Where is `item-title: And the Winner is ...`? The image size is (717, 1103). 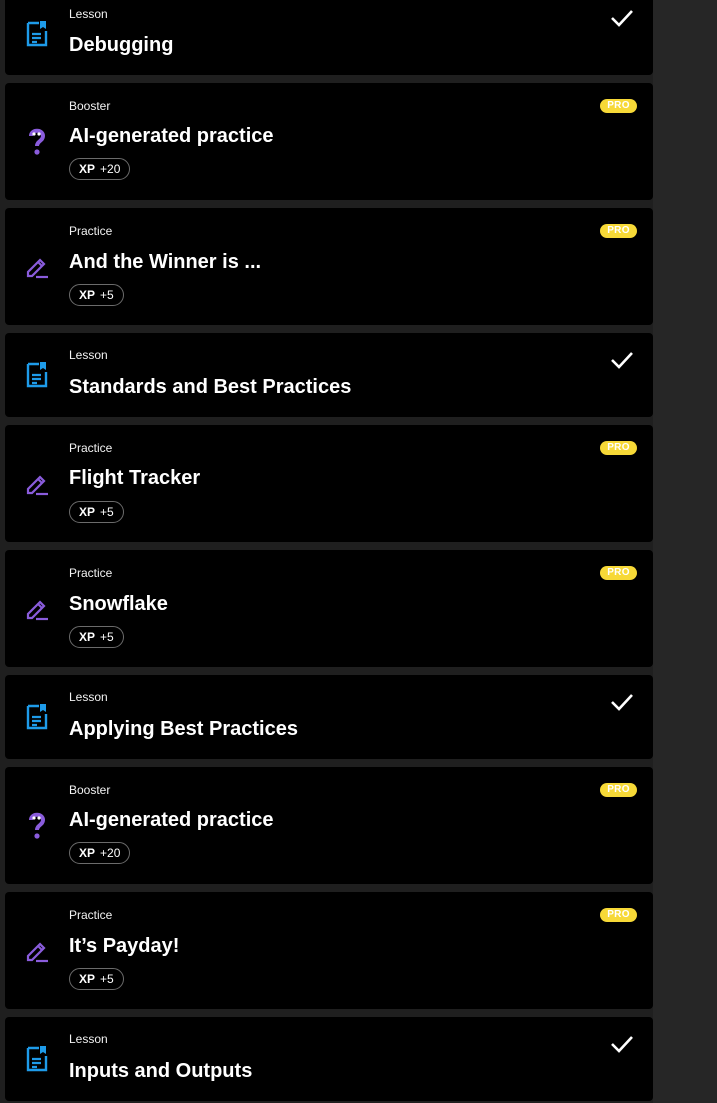 item-title: And the Winner is ... is located at coordinates (165, 262).